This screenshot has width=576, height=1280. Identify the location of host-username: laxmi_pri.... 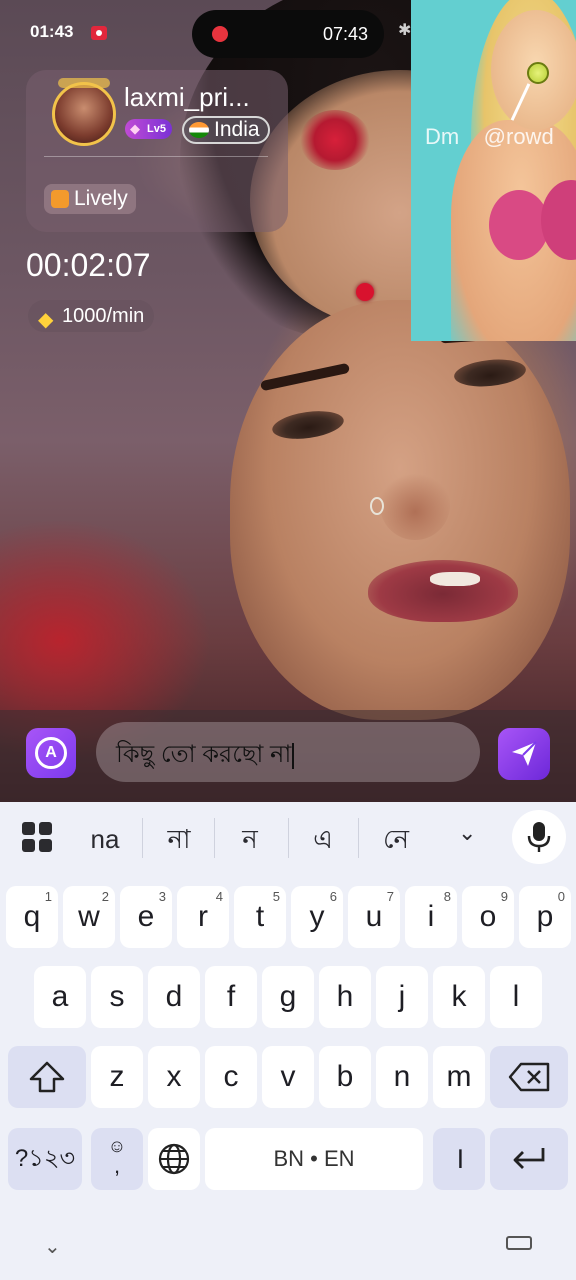
(187, 97).